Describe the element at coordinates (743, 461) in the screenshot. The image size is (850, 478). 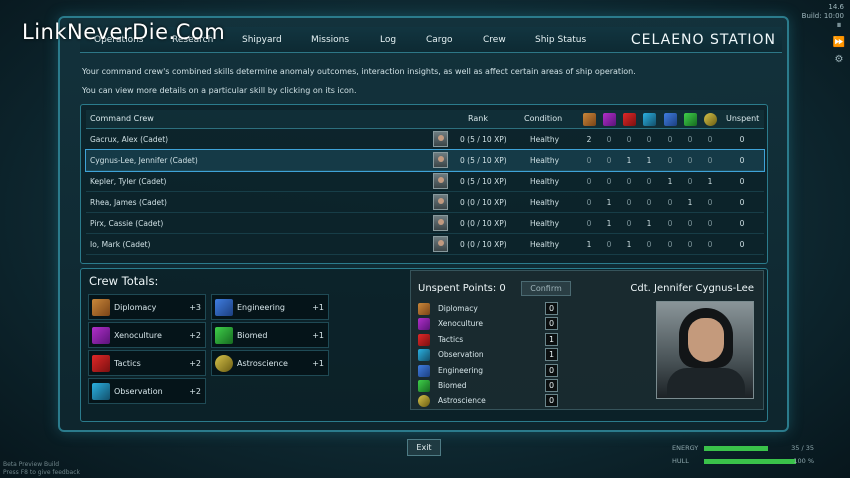
I see `hull-readout: HULL 100 %` at that location.